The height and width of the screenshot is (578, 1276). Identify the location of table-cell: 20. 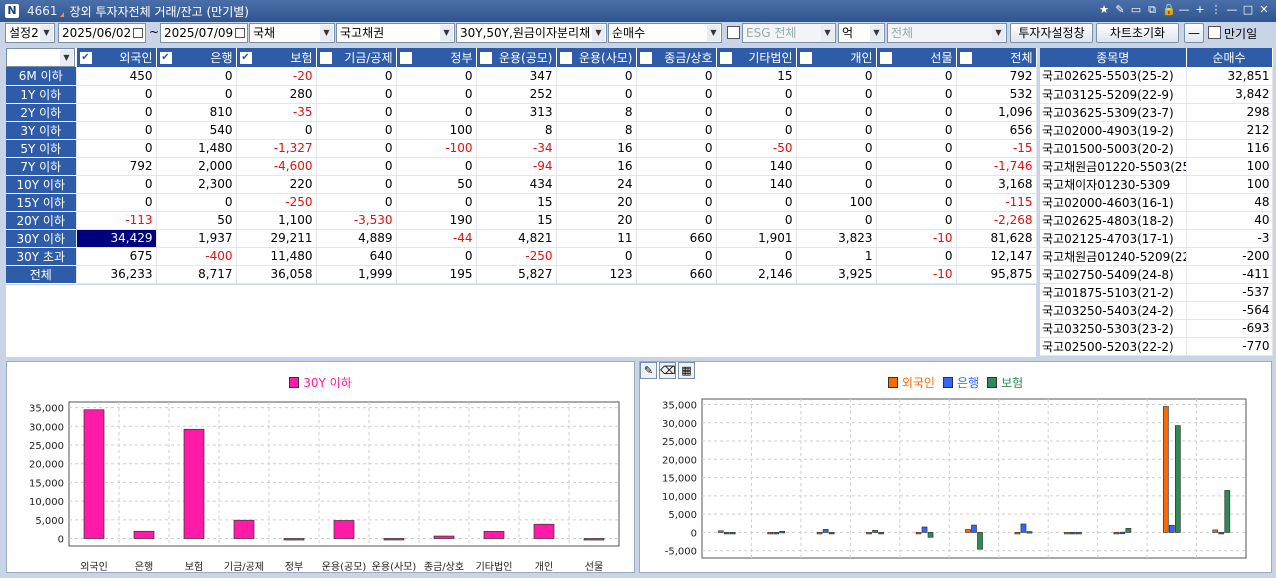
(596, 220).